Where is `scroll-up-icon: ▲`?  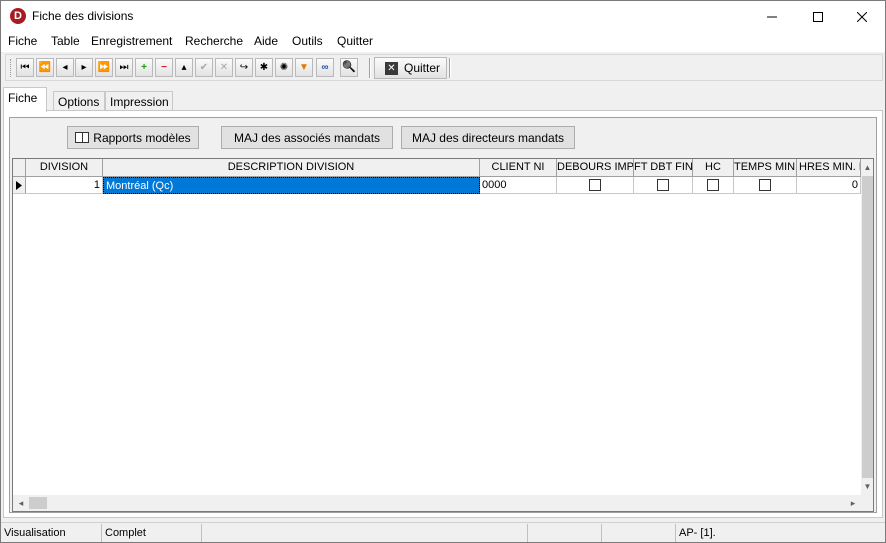
scroll-up-icon: ▲ is located at coordinates (867, 167).